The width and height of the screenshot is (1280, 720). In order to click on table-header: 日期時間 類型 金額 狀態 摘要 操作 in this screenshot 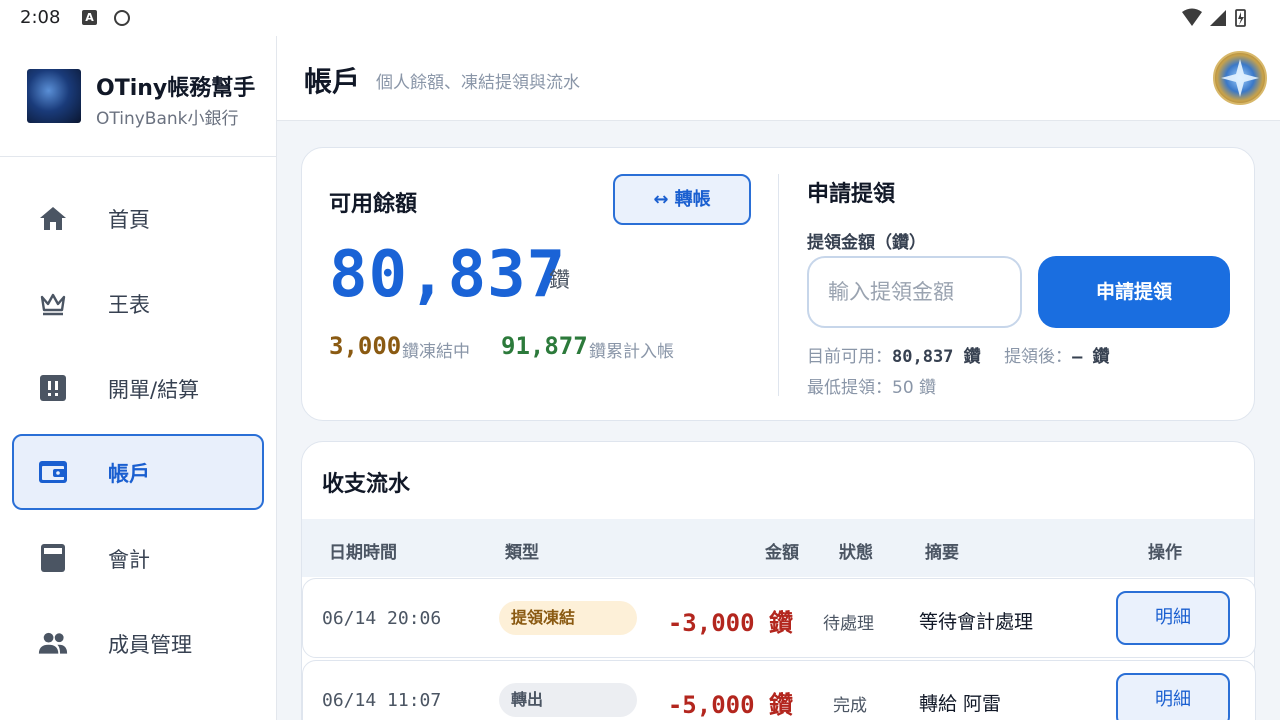, I will do `click(778, 548)`.